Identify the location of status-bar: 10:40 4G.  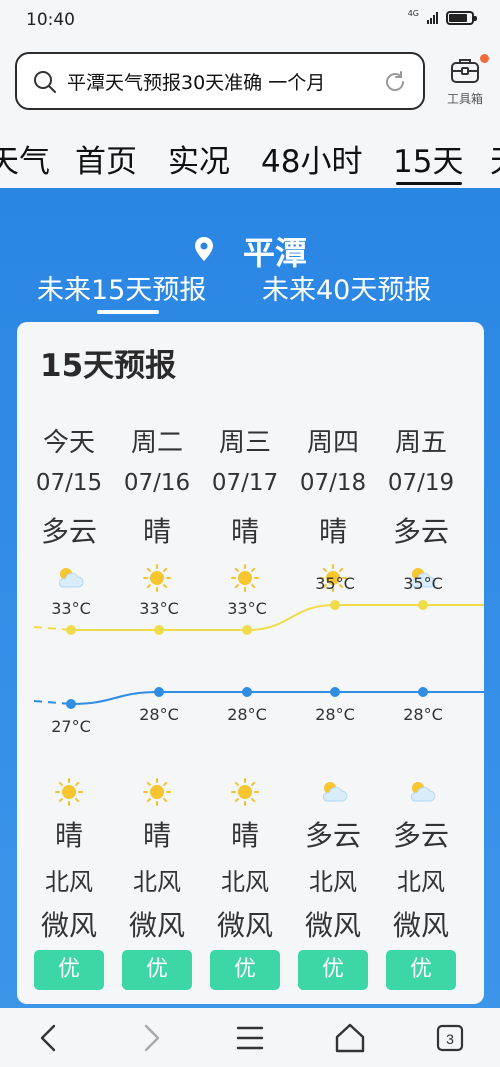
(250, 21).